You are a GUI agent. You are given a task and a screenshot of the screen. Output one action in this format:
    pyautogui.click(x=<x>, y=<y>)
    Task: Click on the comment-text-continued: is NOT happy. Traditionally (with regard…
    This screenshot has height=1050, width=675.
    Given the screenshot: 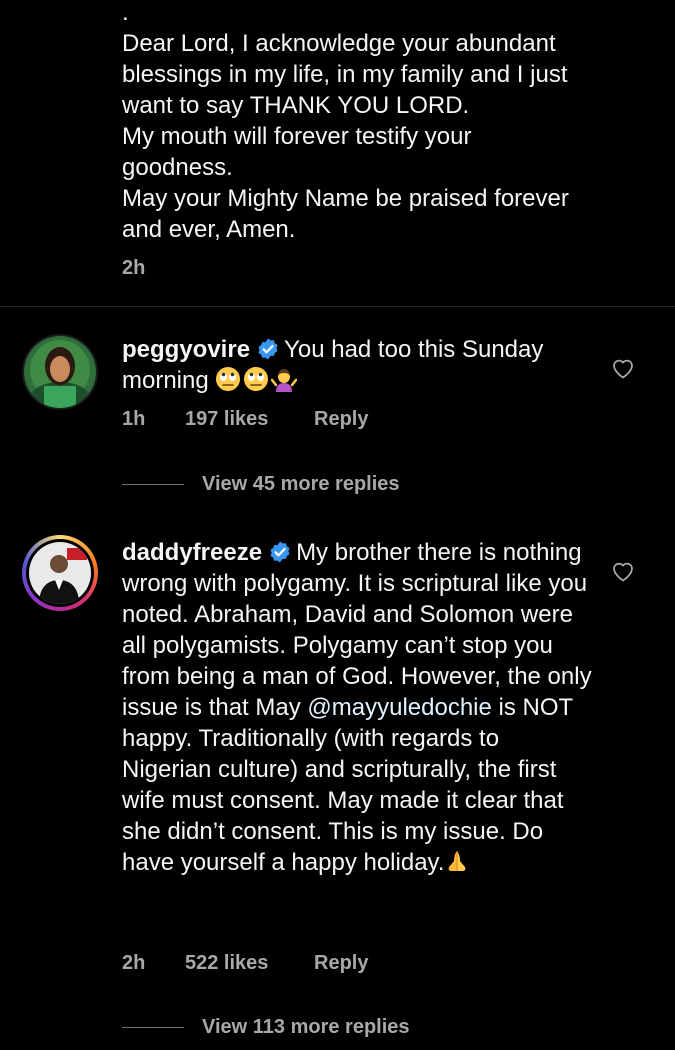 What is the action you would take?
    pyautogui.click(x=347, y=785)
    